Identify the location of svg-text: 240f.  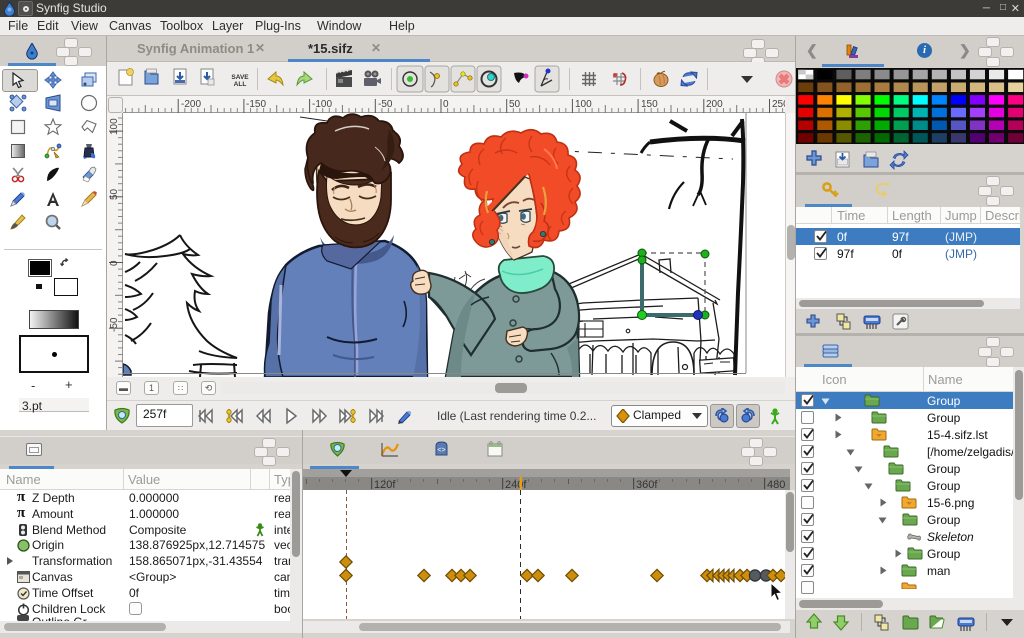
(516, 484).